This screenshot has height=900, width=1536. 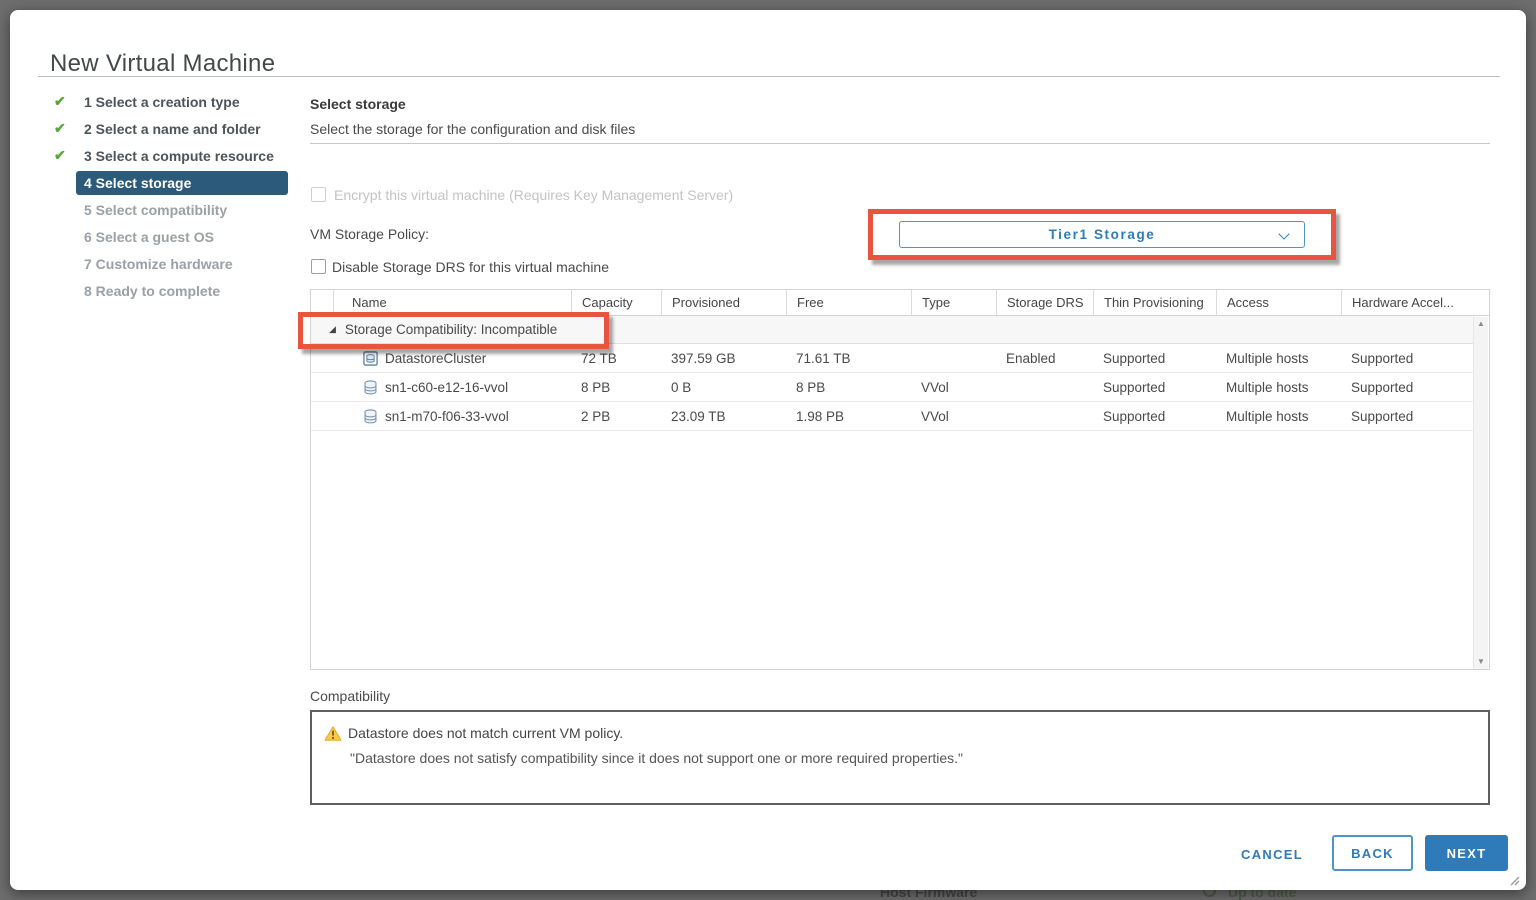 I want to click on wizard-step-3: ✔ 3 Select a compute resource, so click(x=171, y=155).